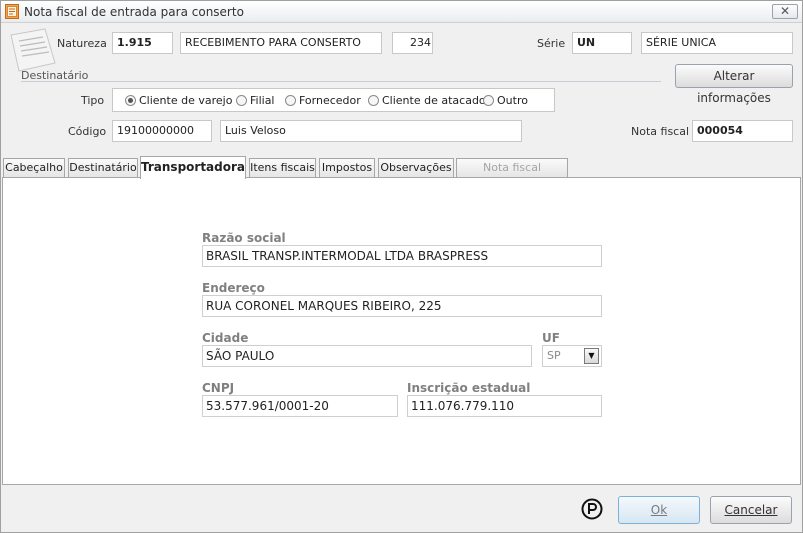 The image size is (803, 533). I want to click on natureza-code-field: 1.915, so click(142, 43).